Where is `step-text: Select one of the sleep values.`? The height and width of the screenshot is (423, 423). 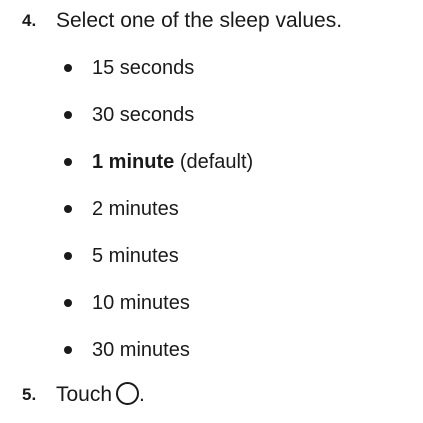
step-text: Select one of the sleep values. is located at coordinates (199, 20).